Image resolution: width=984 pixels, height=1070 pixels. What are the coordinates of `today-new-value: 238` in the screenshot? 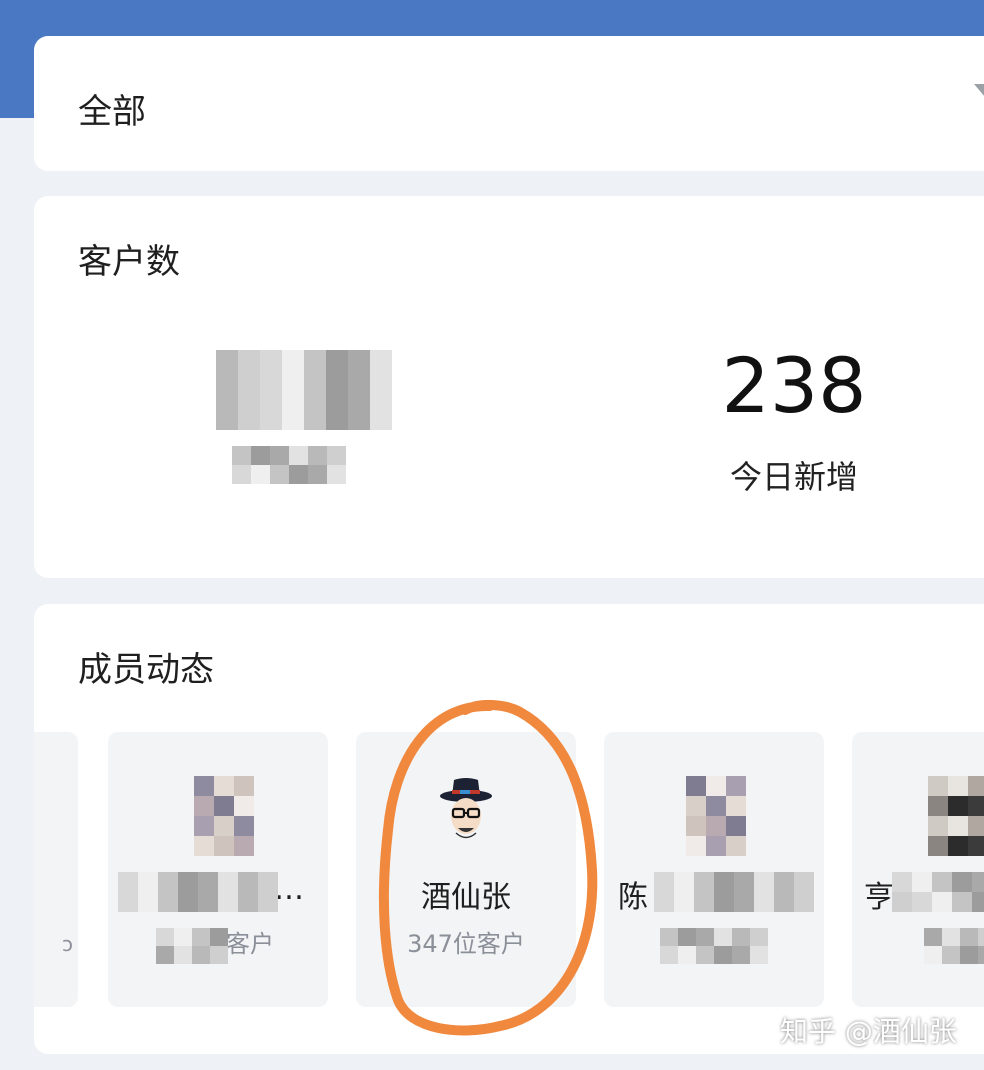 It's located at (794, 385).